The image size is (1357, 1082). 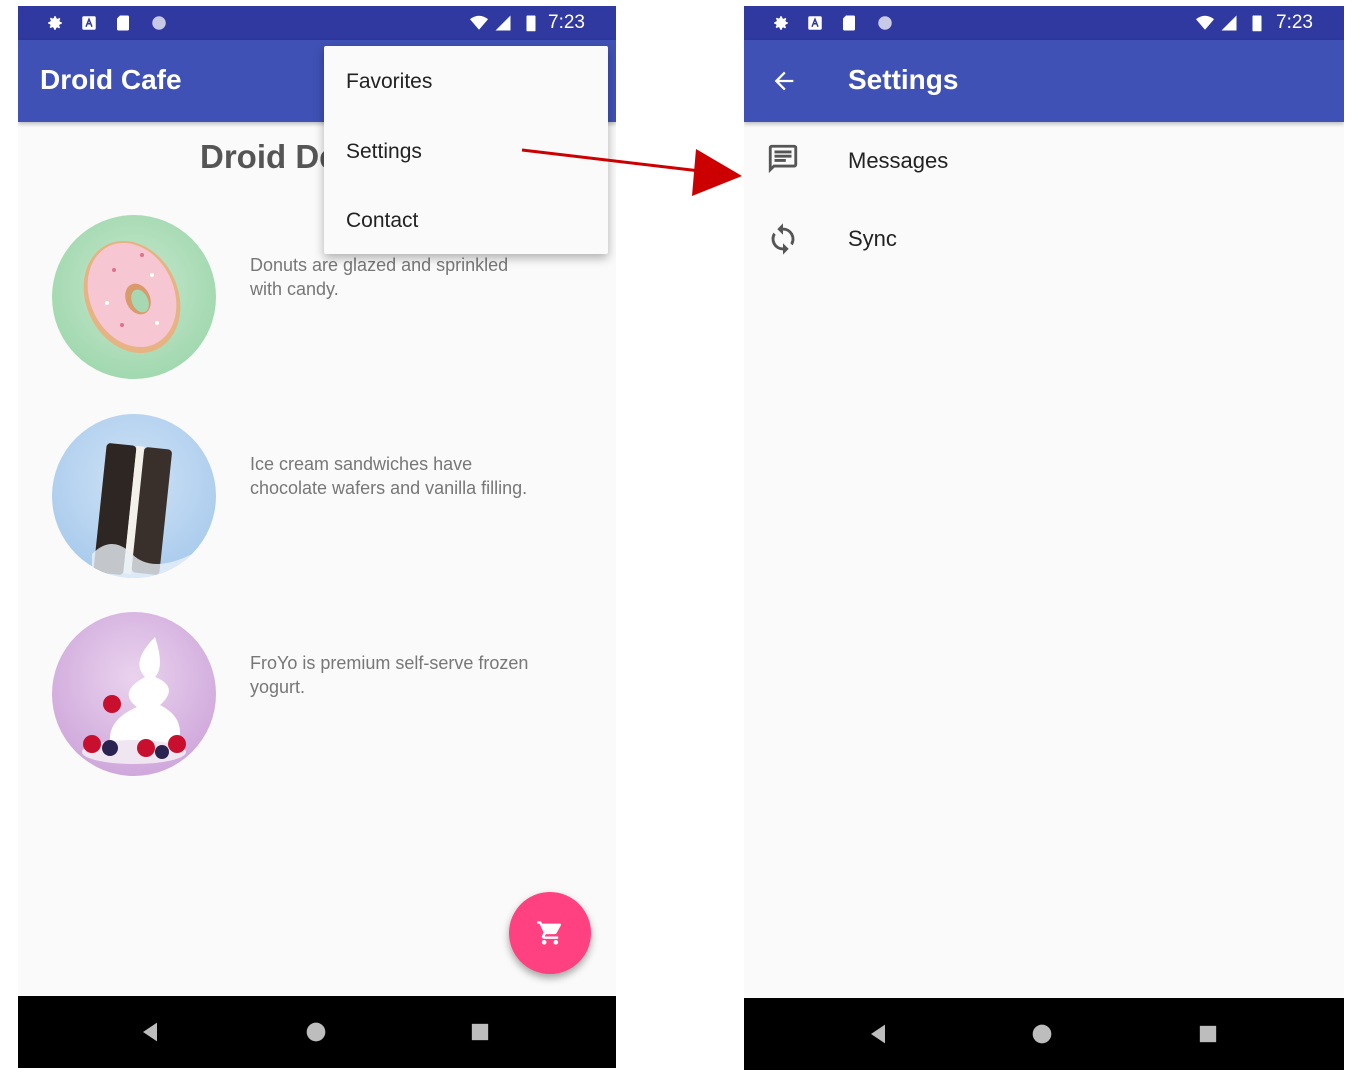 What do you see at coordinates (269, 156) in the screenshot?
I see `page-heading: Droid De` at bounding box center [269, 156].